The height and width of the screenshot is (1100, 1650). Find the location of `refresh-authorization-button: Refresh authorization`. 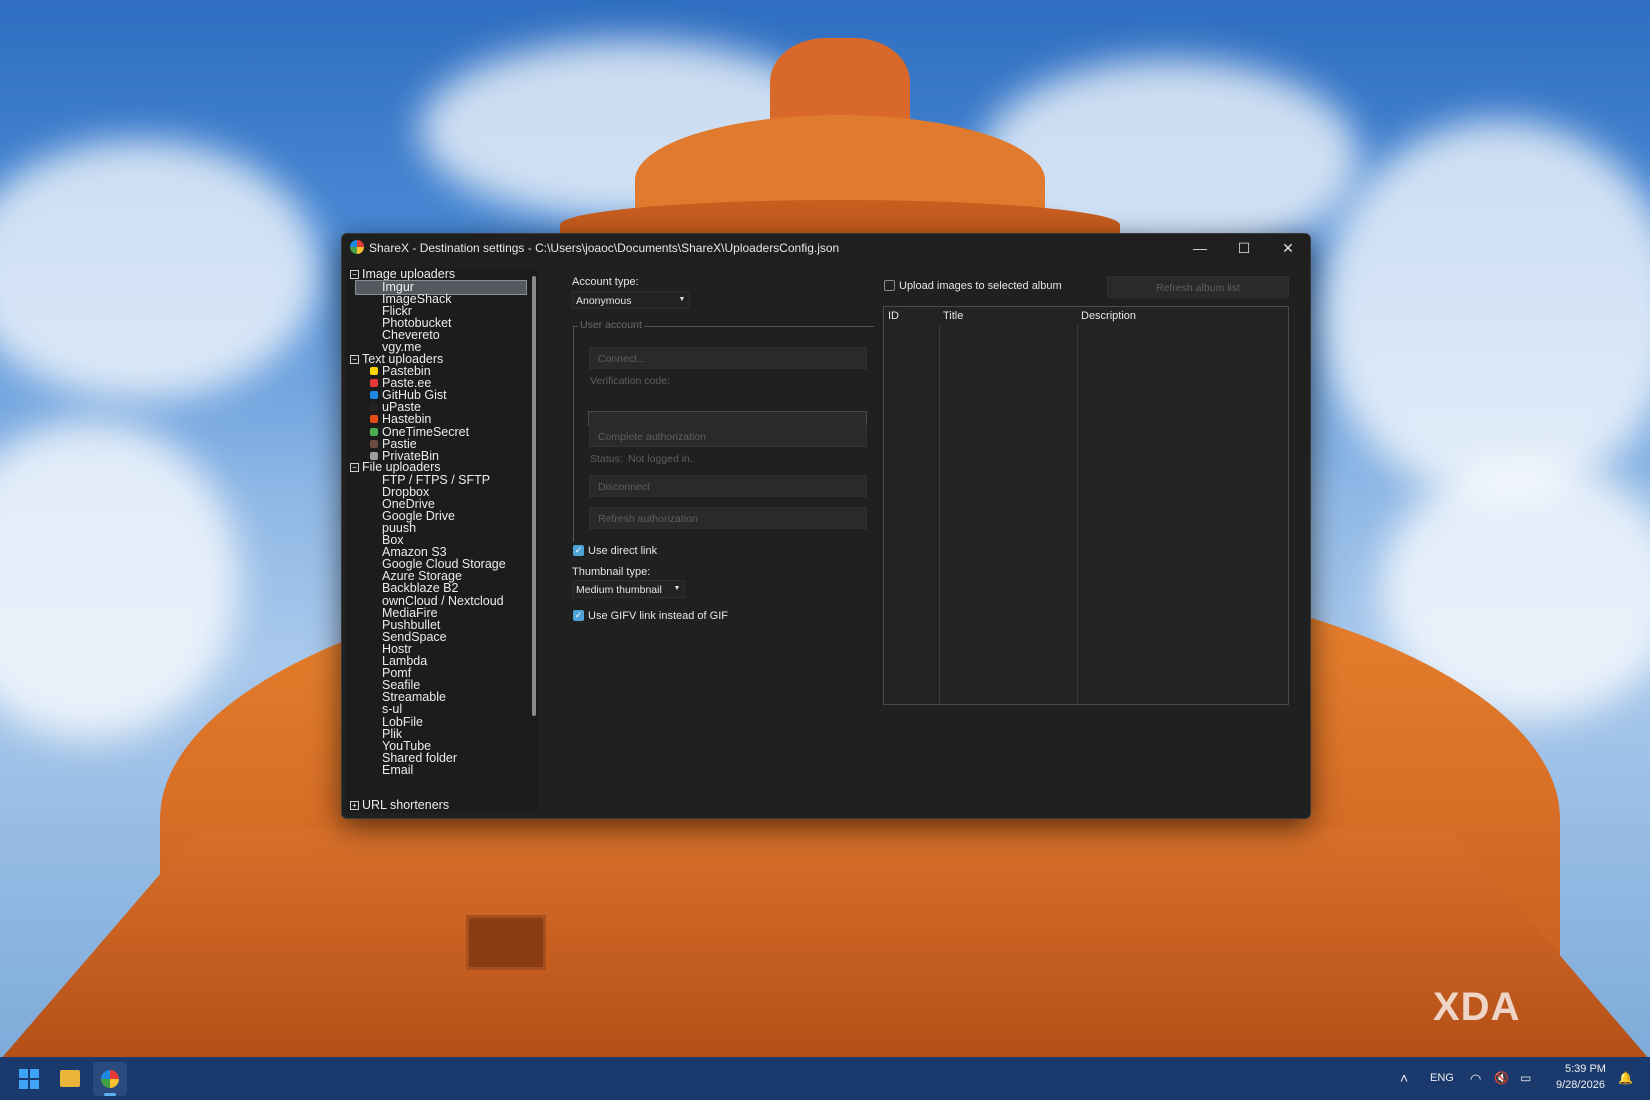

refresh-authorization-button: Refresh authorization is located at coordinates (728, 518).